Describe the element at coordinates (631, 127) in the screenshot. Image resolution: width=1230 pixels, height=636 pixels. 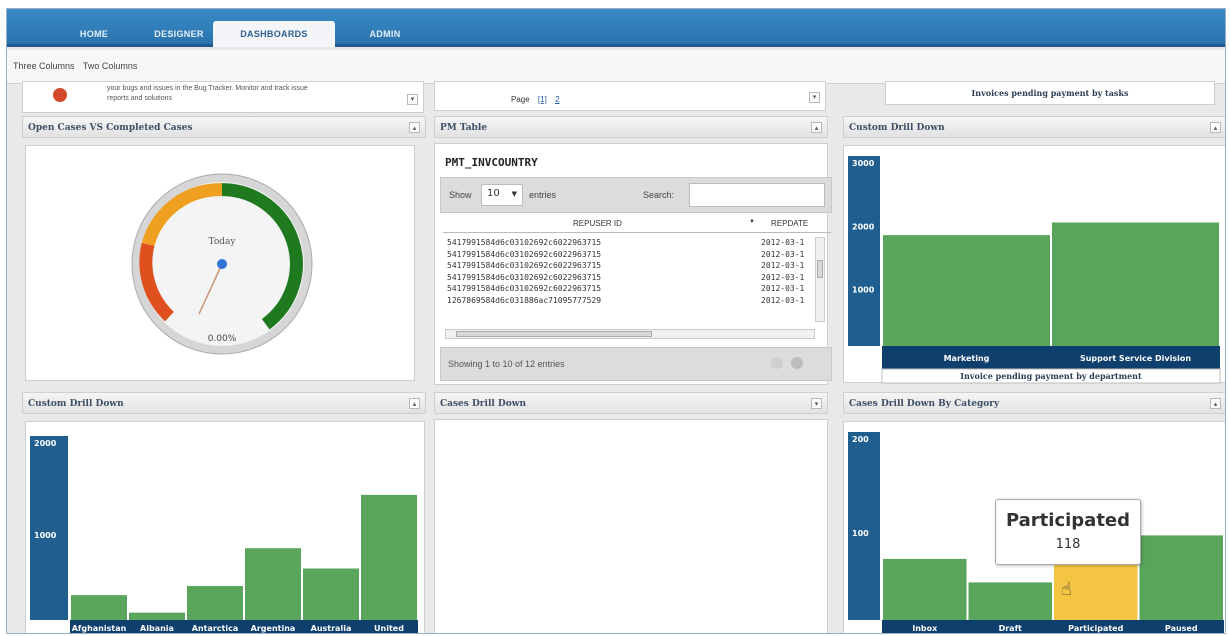
I see `panel-header-pm-table: PM Table ▴` at that location.